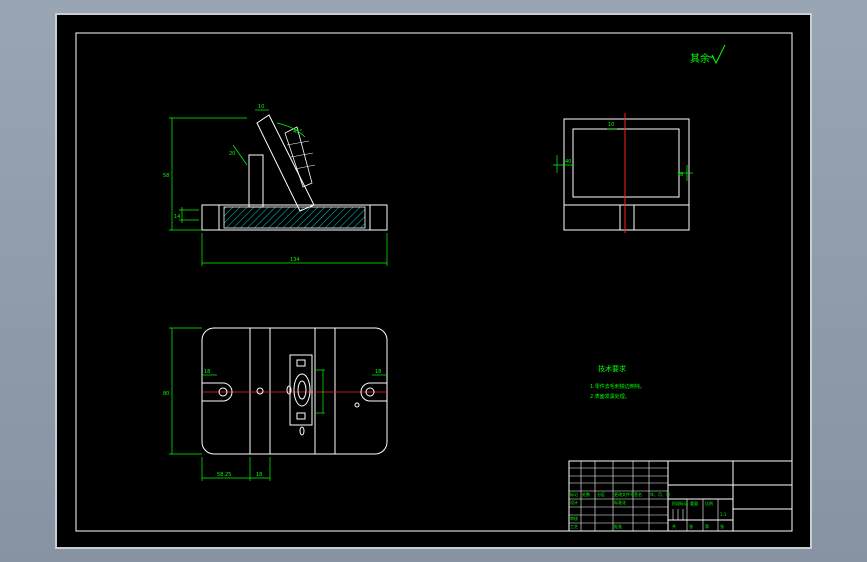  What do you see at coordinates (612, 368) in the screenshot?
I see `tech-title: 技术要求` at bounding box center [612, 368].